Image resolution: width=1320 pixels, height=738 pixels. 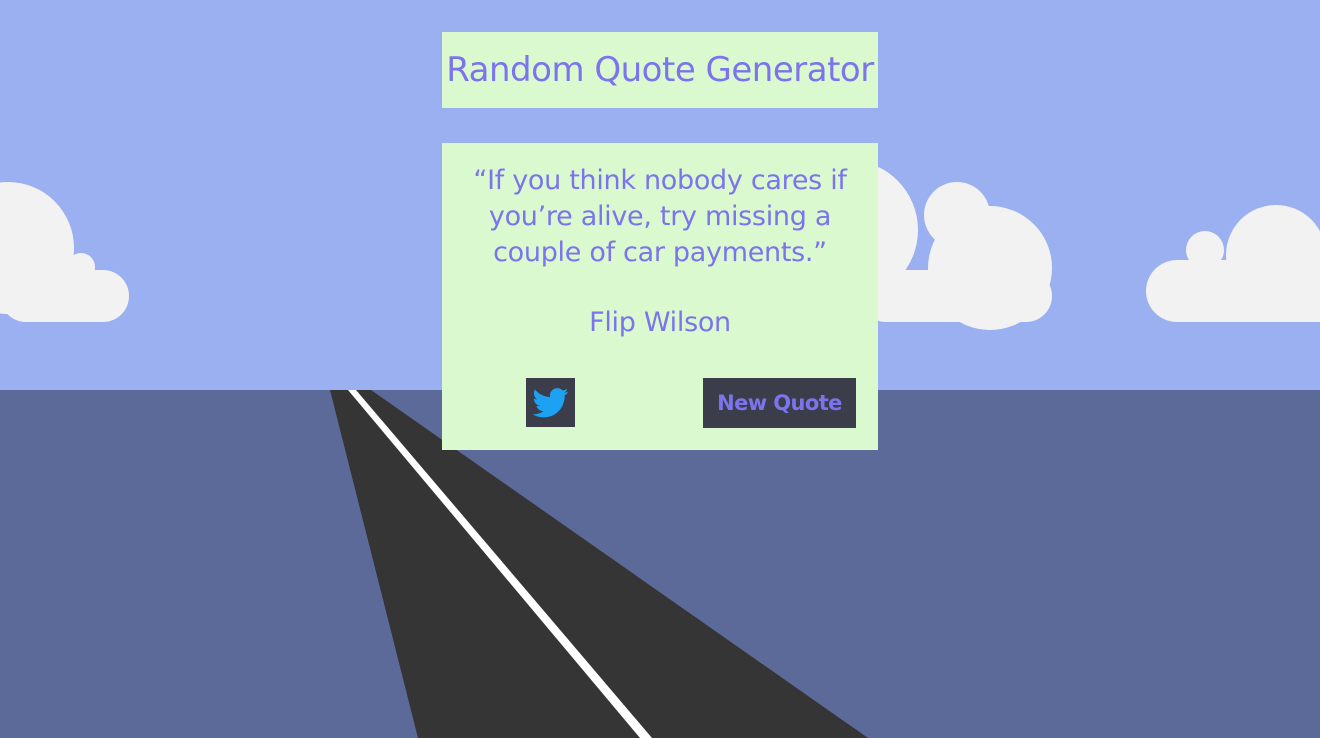 What do you see at coordinates (1233, 263) in the screenshot?
I see `cloud-right` at bounding box center [1233, 263].